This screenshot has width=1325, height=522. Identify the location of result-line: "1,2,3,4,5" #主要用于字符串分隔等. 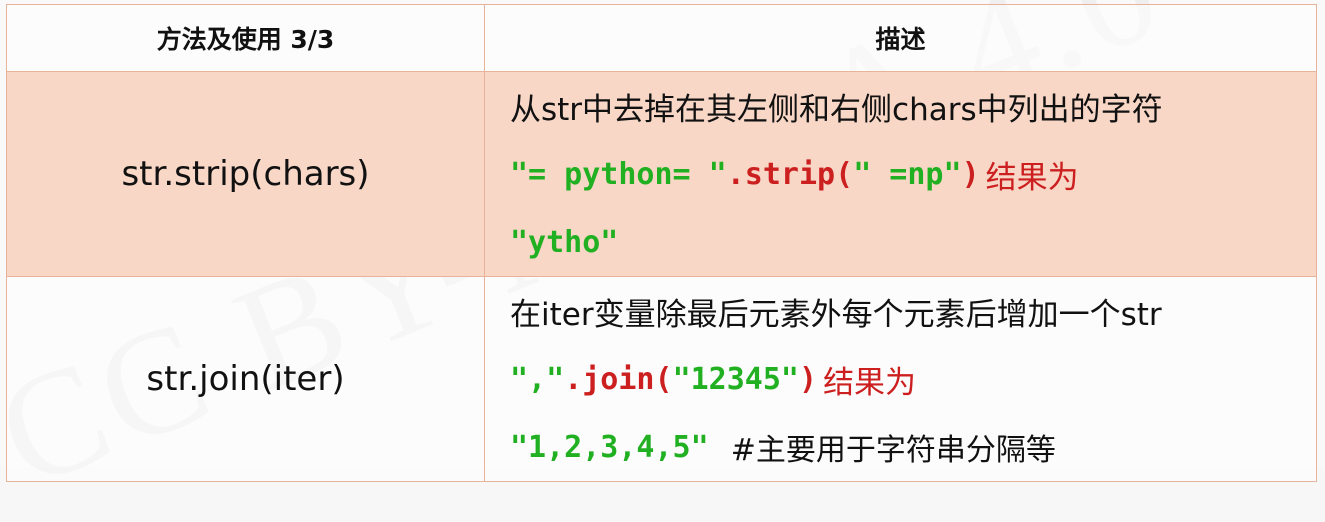
(913, 447).